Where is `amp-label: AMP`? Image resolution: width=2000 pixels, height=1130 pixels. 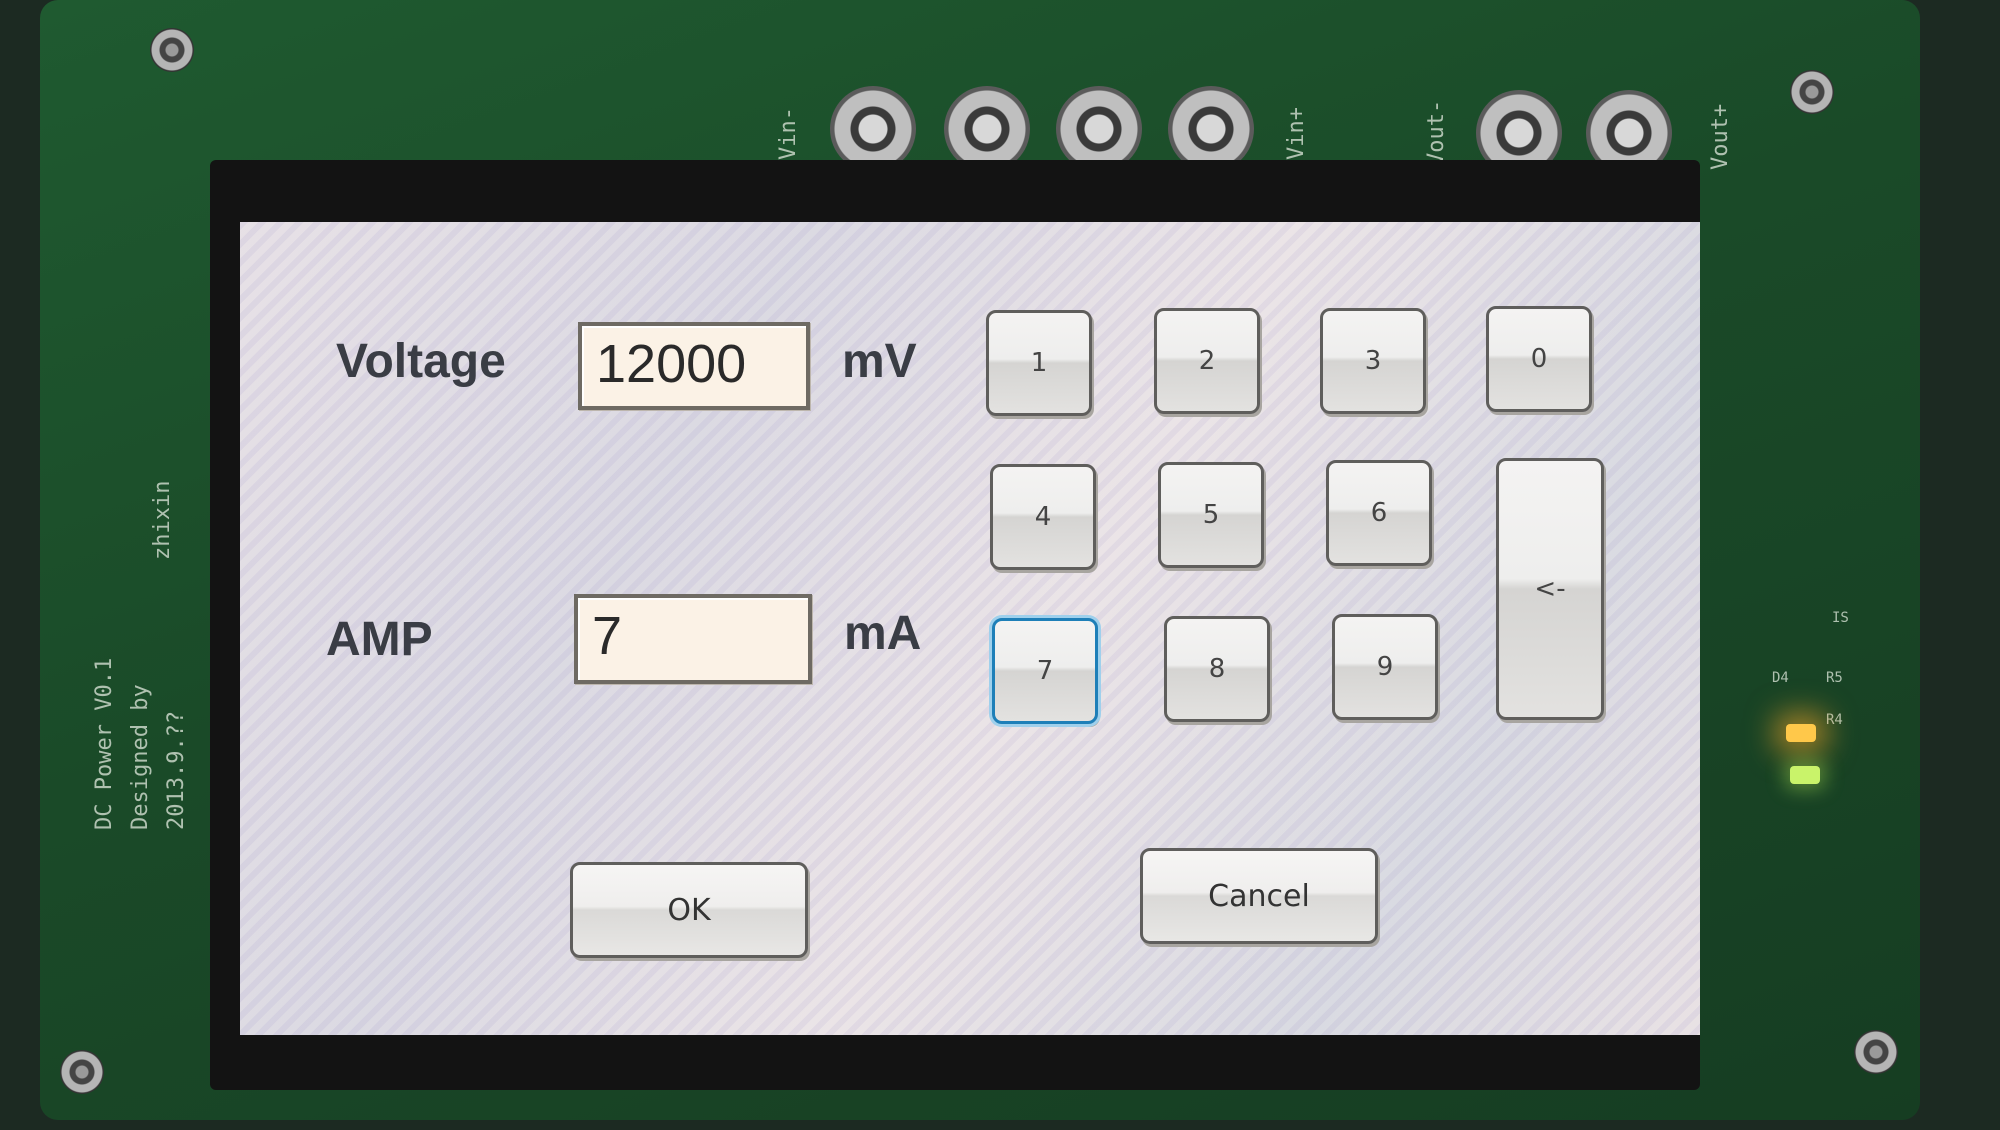
amp-label: AMP is located at coordinates (379, 639).